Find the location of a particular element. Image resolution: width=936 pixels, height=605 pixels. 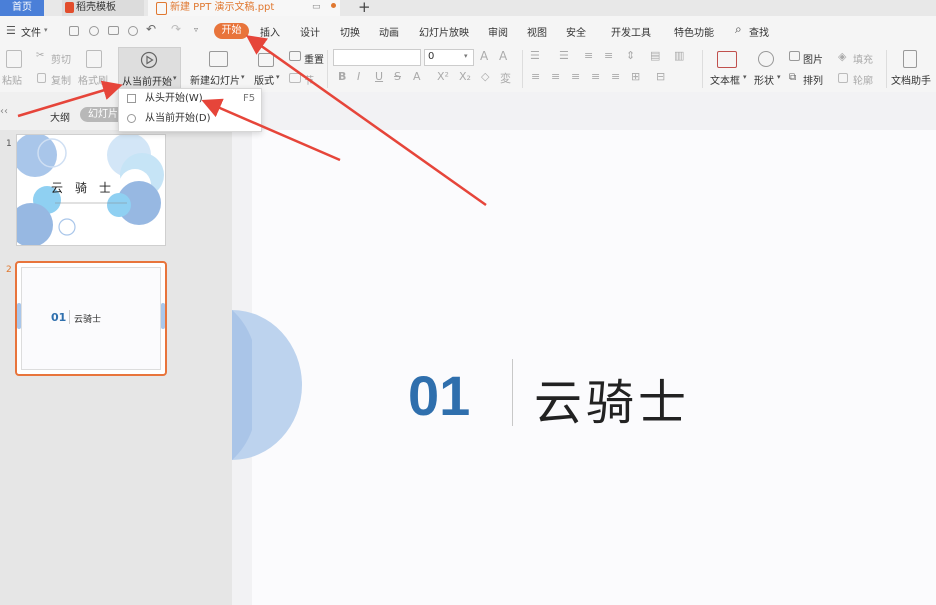

annotation-arrows is located at coordinates (252, 121).